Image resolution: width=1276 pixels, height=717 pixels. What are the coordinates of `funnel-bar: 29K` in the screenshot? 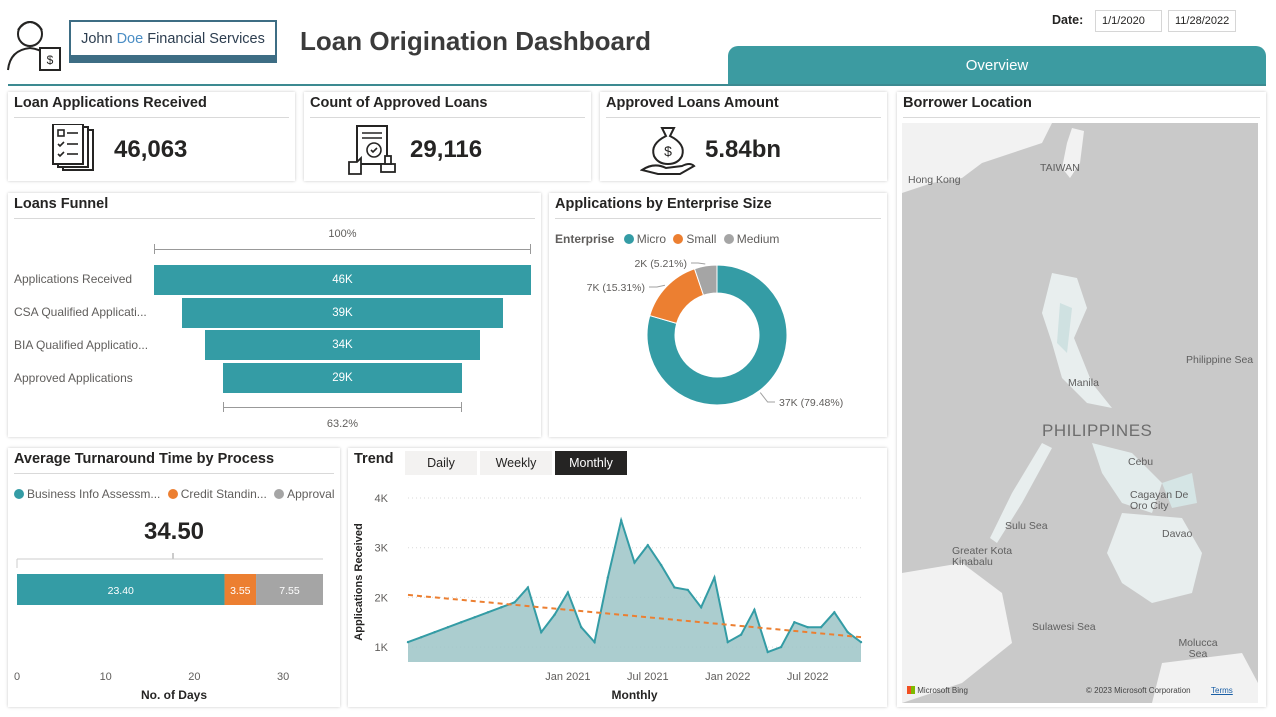 It's located at (342, 378).